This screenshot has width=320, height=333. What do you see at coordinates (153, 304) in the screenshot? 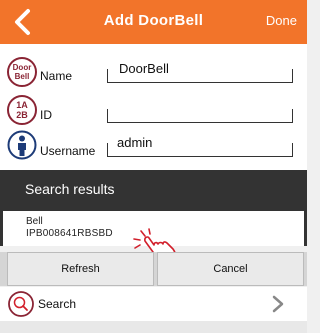
I see `search-row: Search` at bounding box center [153, 304].